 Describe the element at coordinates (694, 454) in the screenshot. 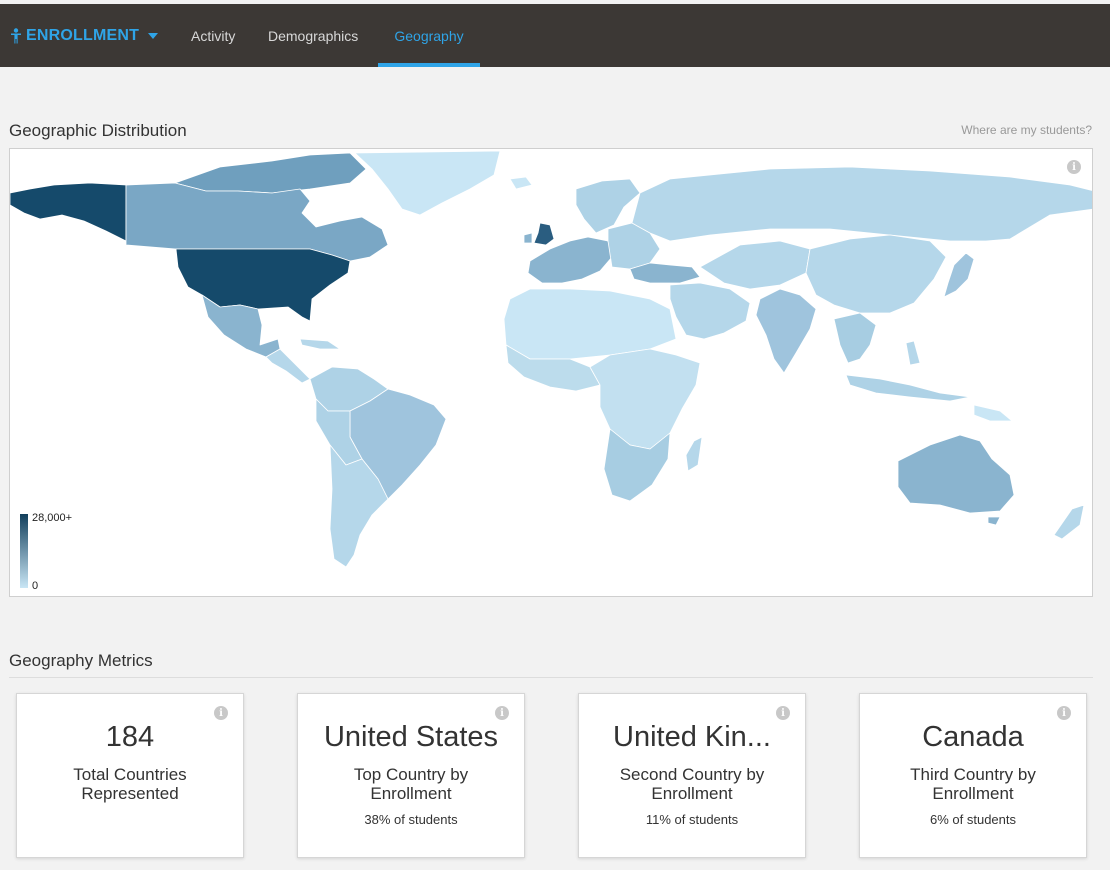

I see `madagascar-region` at that location.